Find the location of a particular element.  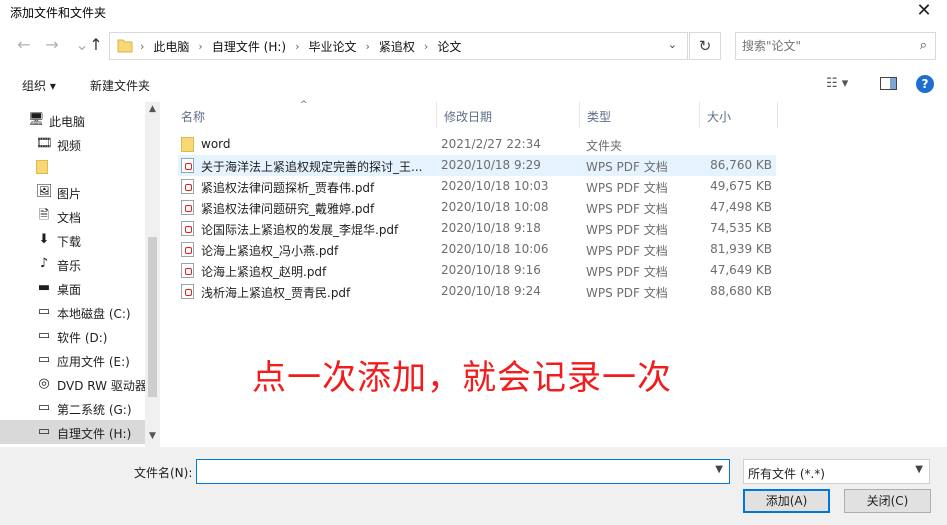

file-date: 2020/10/18 9:16 is located at coordinates (491, 270).